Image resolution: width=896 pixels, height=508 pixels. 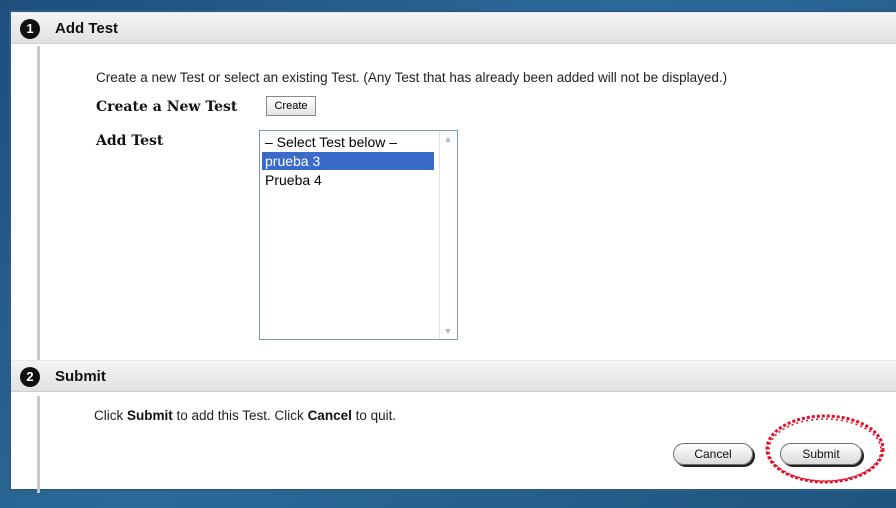 What do you see at coordinates (329, 415) in the screenshot?
I see `text-cancel-word: Cancel` at bounding box center [329, 415].